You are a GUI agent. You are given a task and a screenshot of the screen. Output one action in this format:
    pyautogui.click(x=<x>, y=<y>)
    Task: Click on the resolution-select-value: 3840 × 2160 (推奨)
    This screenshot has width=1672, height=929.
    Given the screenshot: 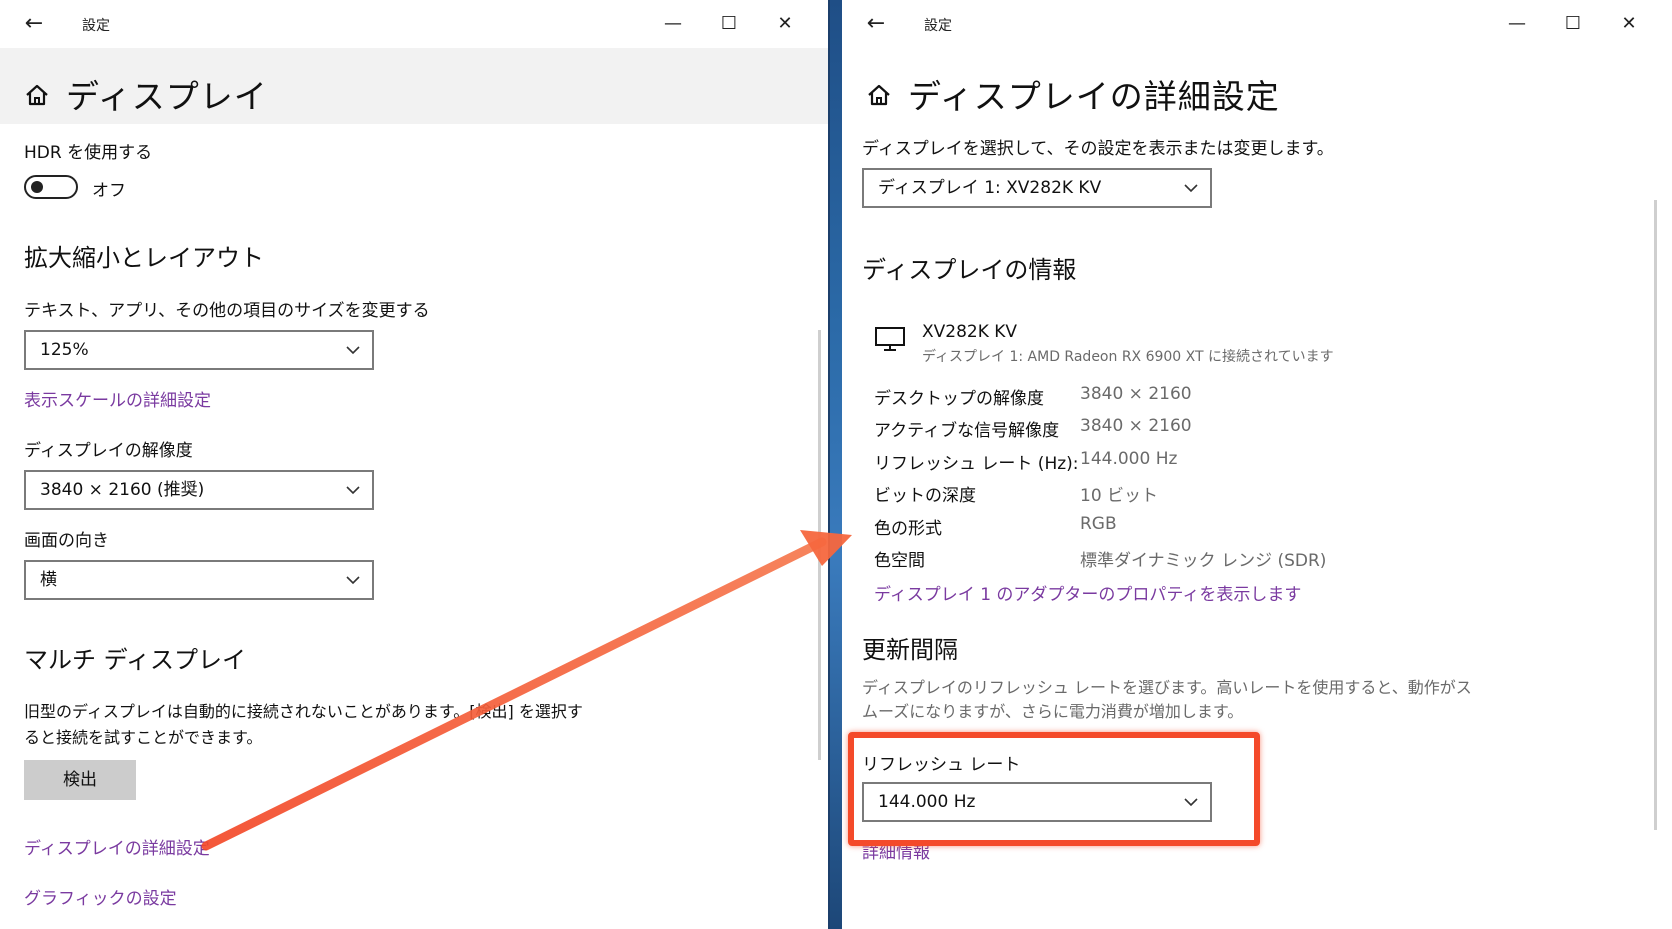 What is the action you would take?
    pyautogui.click(x=122, y=490)
    